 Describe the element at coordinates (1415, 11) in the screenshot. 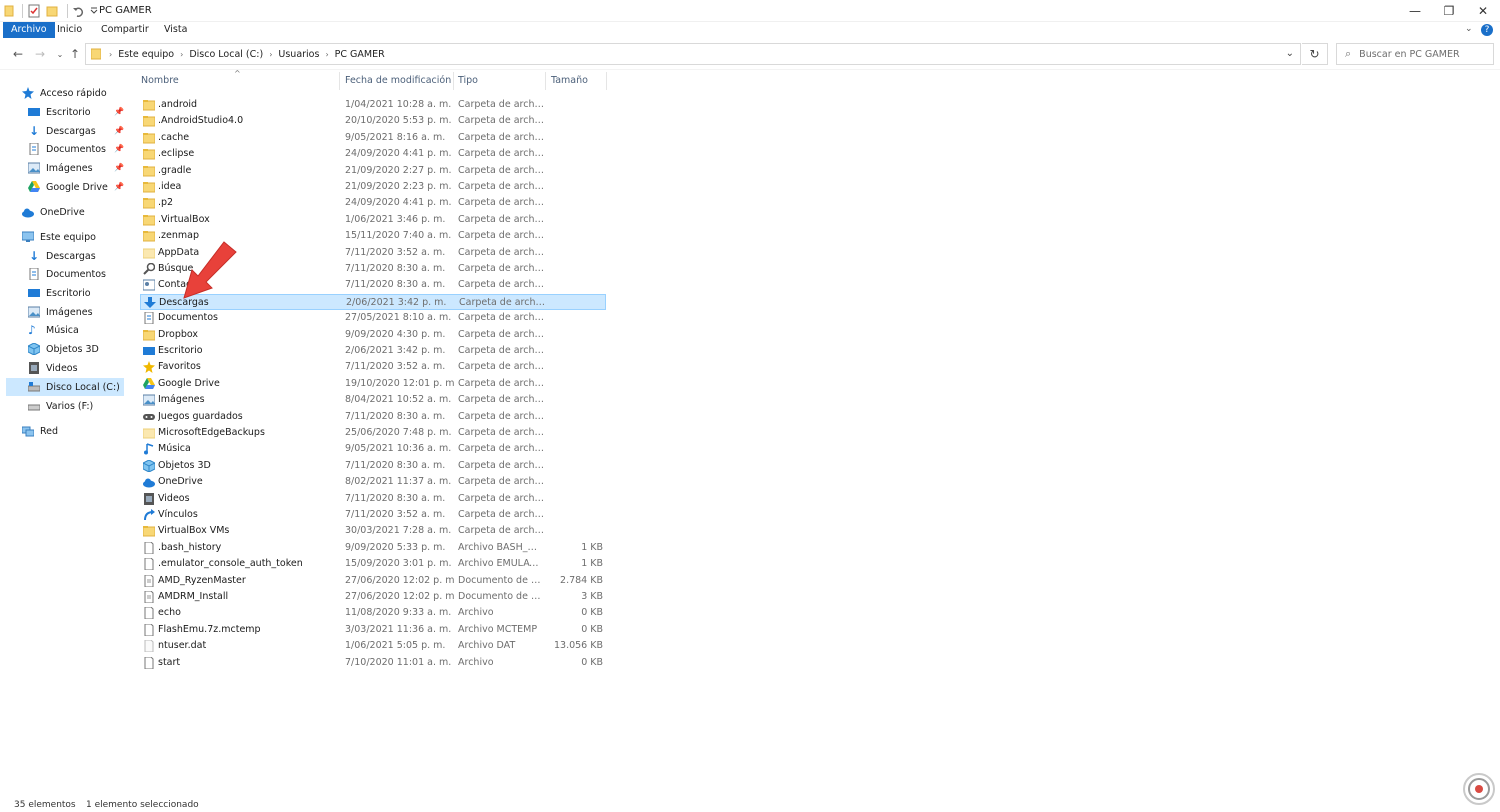

I see `minimize-button: —` at that location.